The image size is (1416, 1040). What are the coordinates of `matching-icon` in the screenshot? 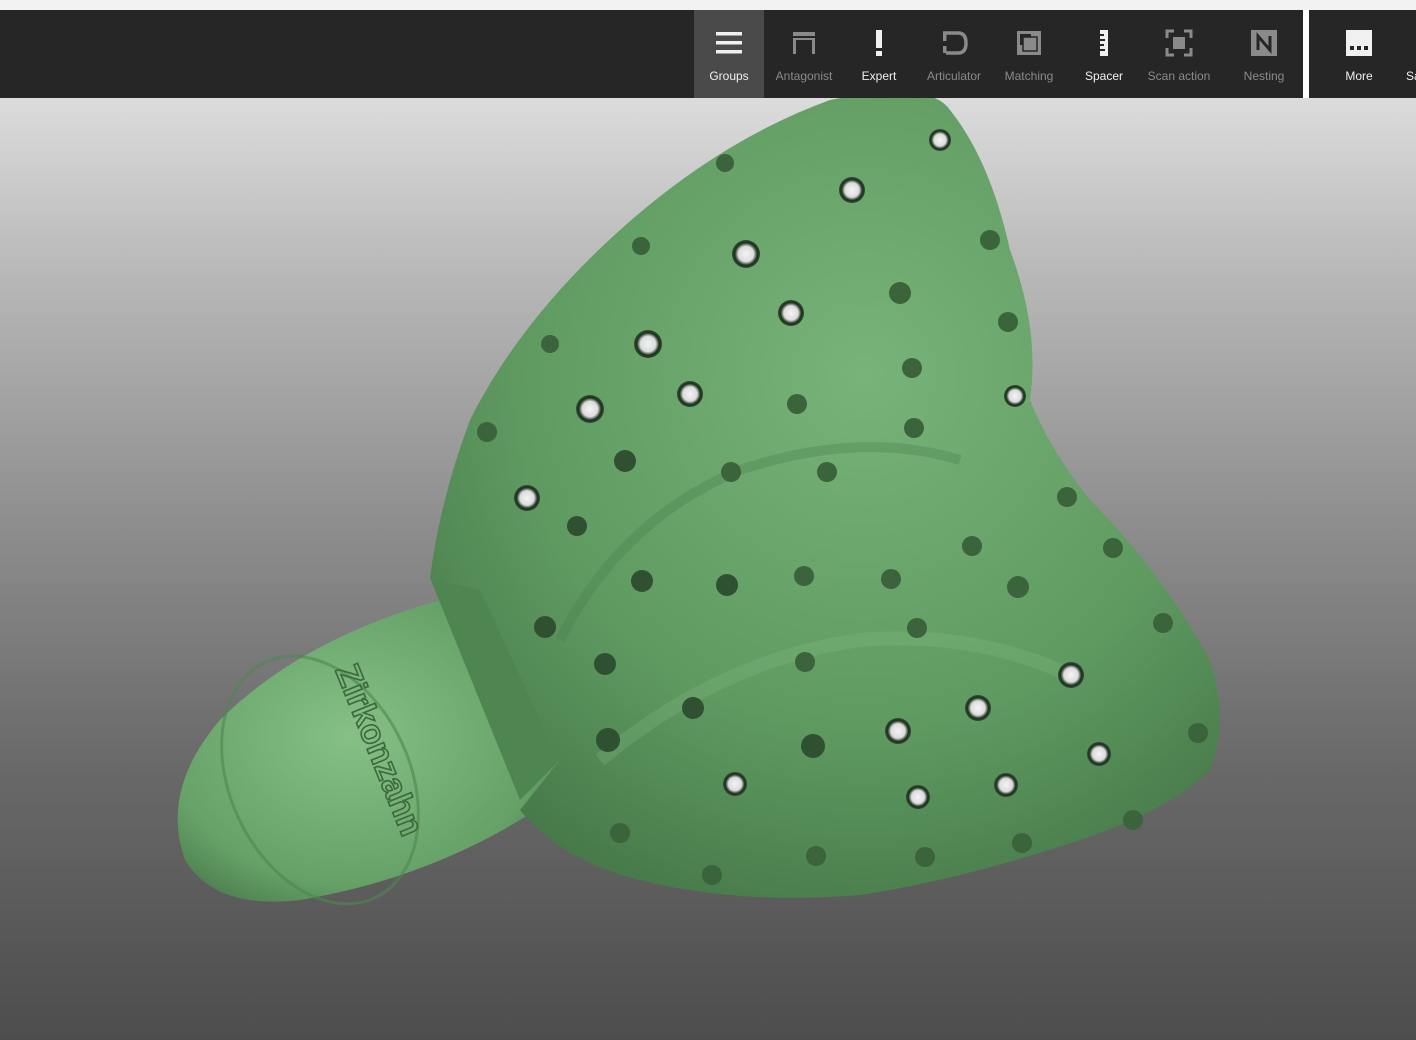 It's located at (1029, 43).